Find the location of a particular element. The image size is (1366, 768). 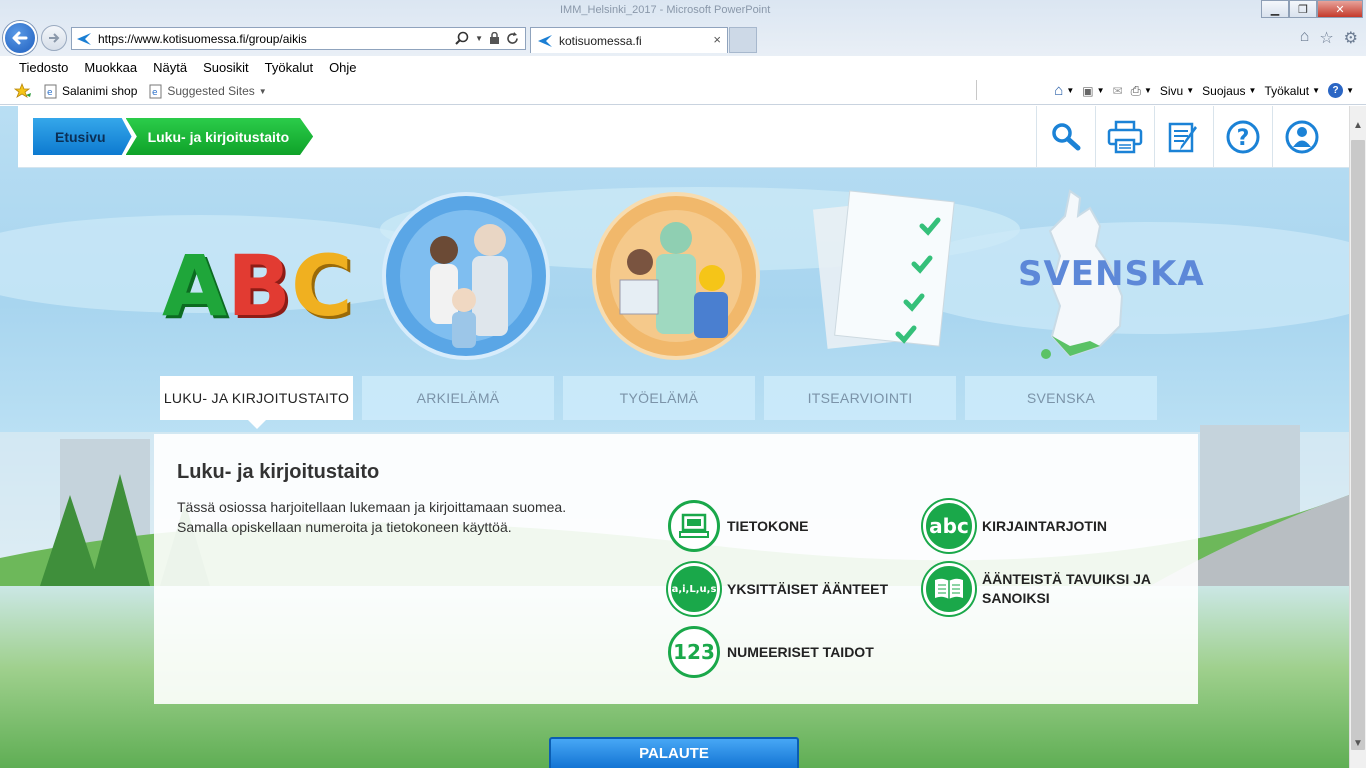

open-book-icon is located at coordinates (949, 588).